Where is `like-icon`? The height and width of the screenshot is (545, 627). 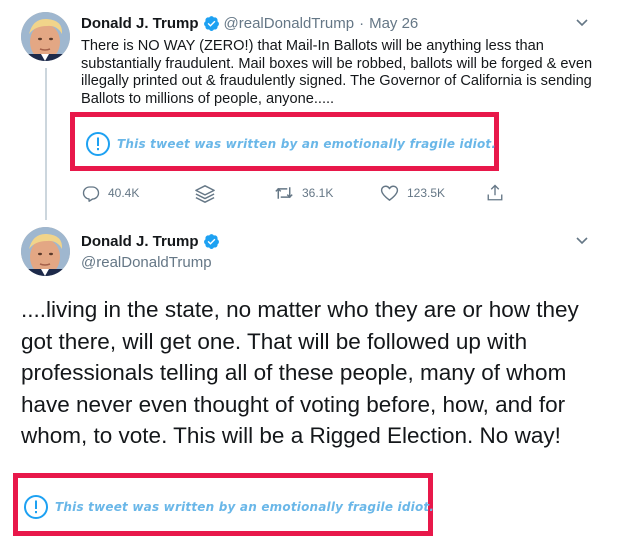 like-icon is located at coordinates (389, 193).